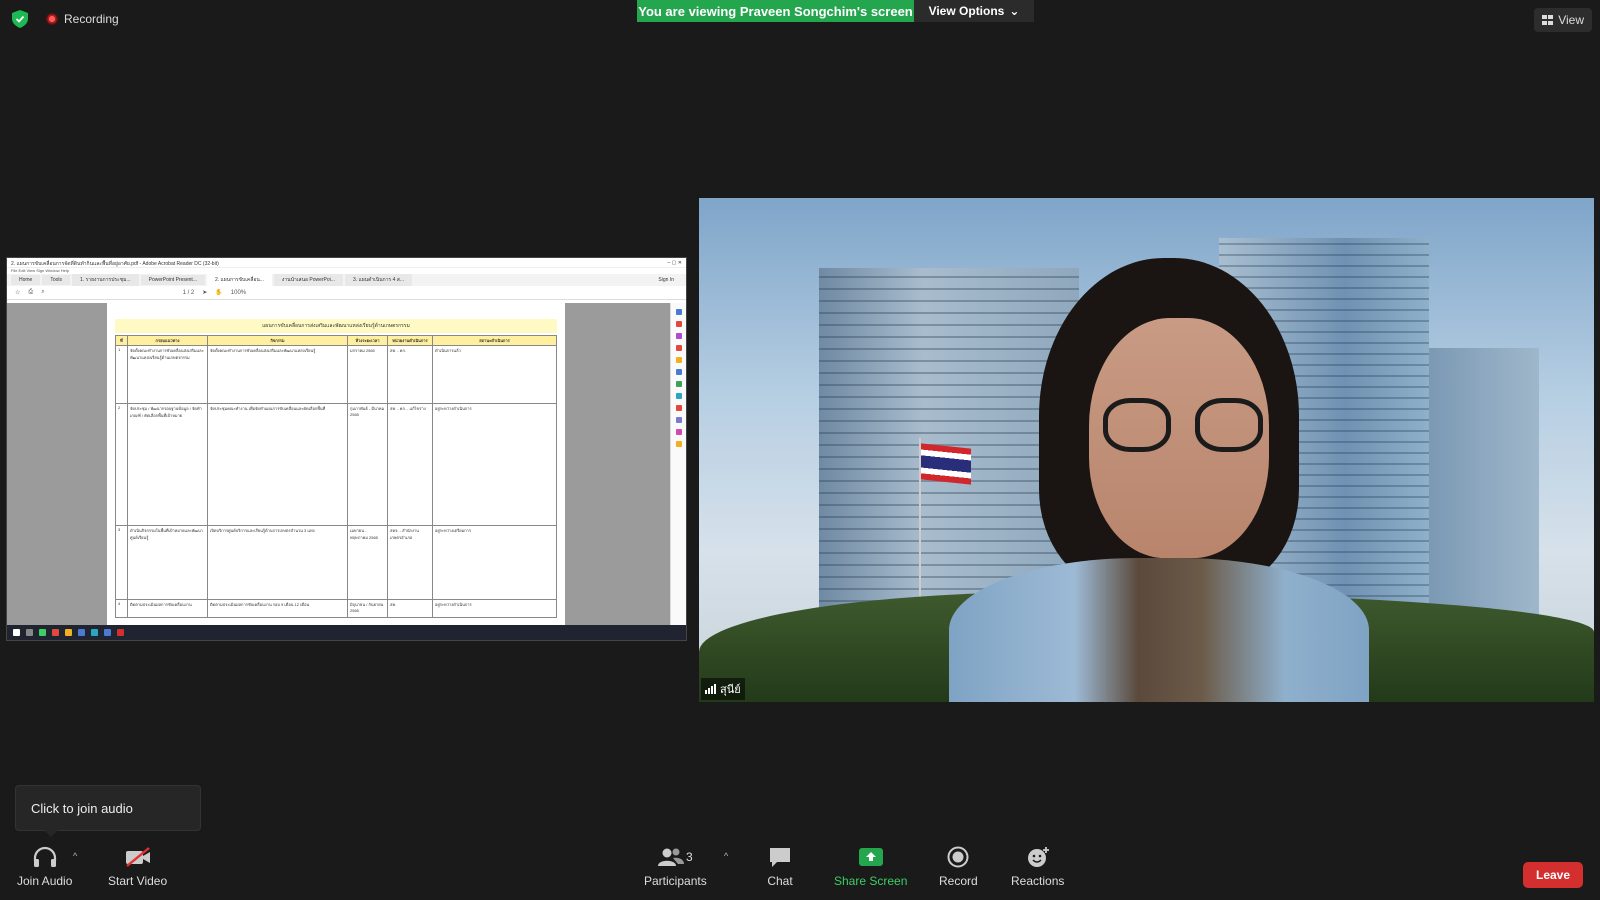  What do you see at coordinates (20, 19) in the screenshot?
I see `shield-icon` at bounding box center [20, 19].